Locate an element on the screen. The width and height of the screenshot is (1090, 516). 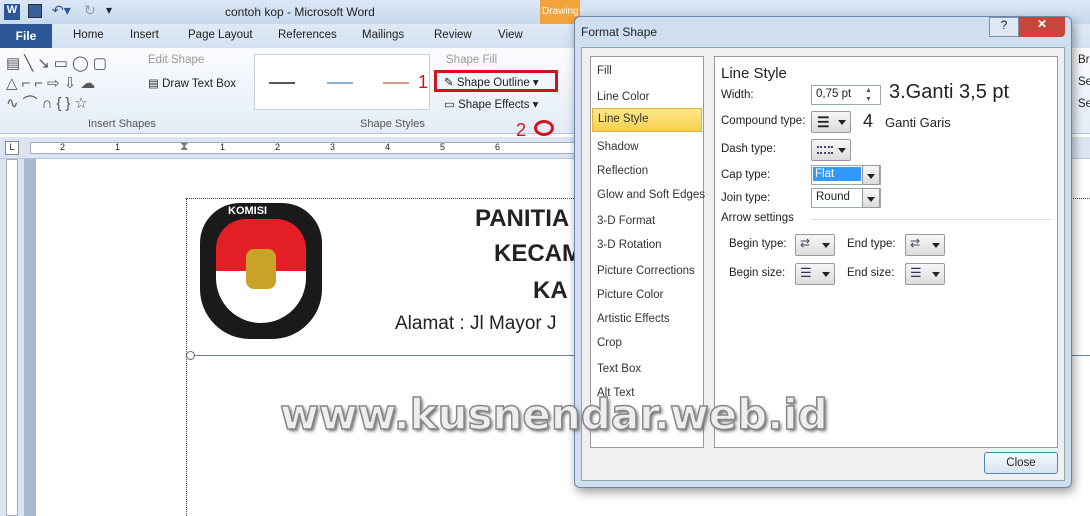
nav-3d-rotation: 3-D Rotation is located at coordinates (629, 245).